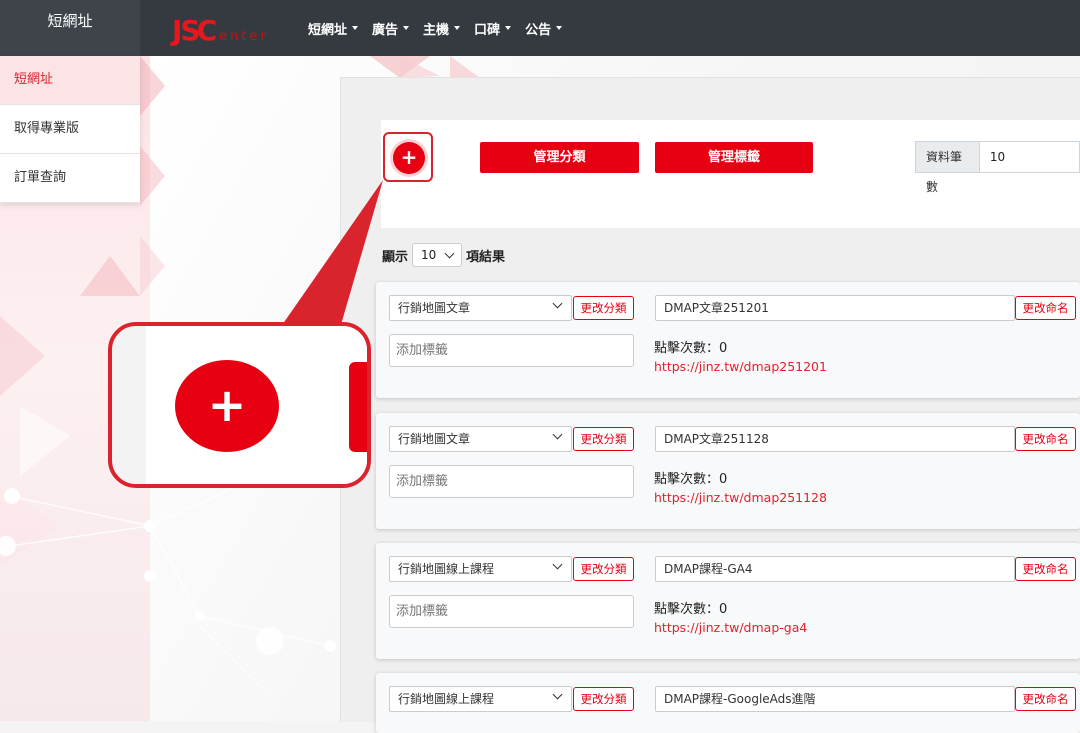  Describe the element at coordinates (487, 30) in the screenshot. I see `nav-item-label: 口碑` at that location.